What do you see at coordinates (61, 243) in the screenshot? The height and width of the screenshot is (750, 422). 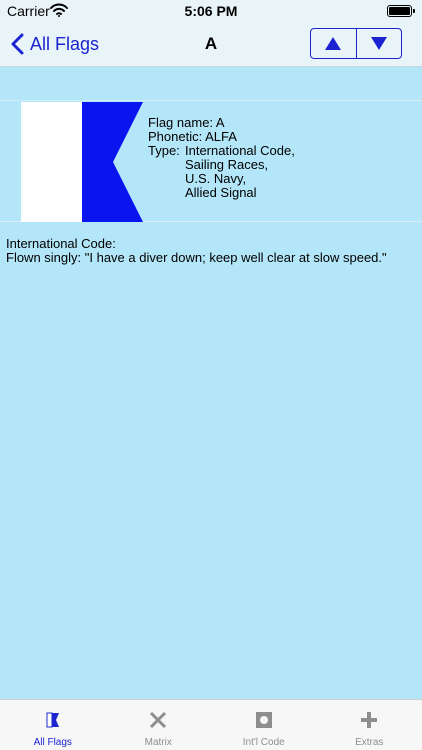 I see `description-heading: International Code:` at bounding box center [61, 243].